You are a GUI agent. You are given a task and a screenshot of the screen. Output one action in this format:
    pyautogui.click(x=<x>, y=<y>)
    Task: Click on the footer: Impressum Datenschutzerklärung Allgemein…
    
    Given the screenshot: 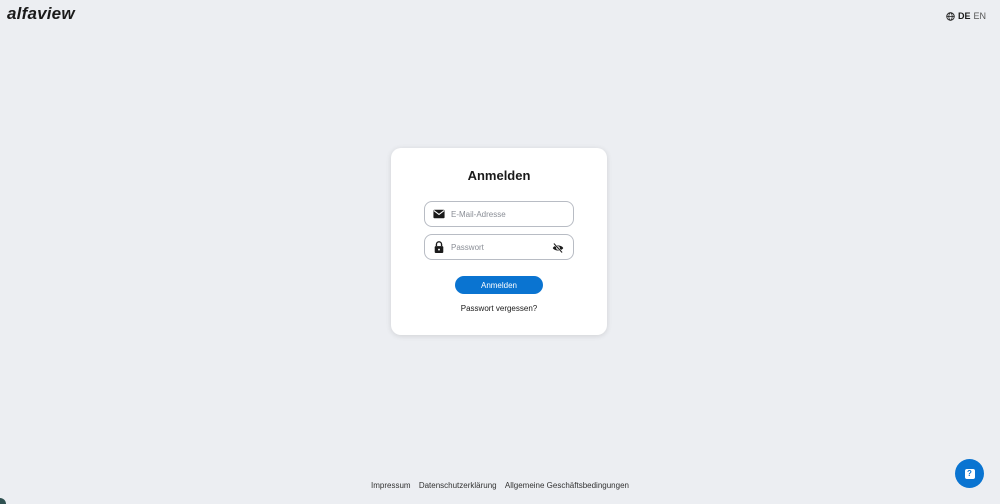 What is the action you would take?
    pyautogui.click(x=500, y=485)
    